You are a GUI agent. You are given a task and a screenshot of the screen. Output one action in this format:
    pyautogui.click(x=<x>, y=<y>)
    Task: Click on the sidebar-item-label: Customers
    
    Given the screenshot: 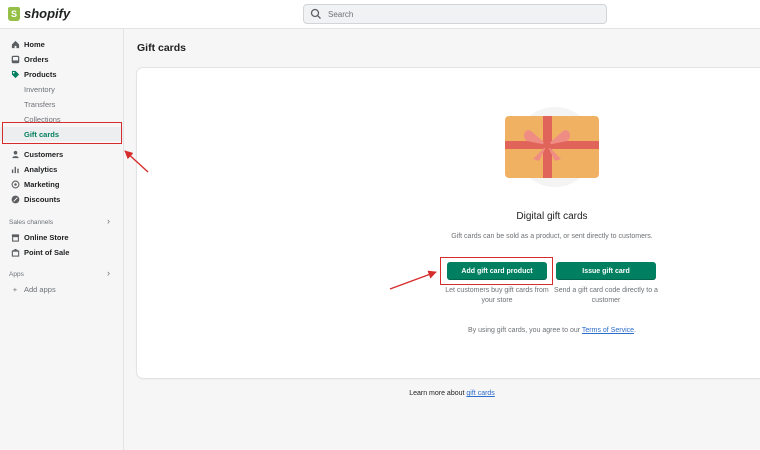 What is the action you would take?
    pyautogui.click(x=44, y=154)
    